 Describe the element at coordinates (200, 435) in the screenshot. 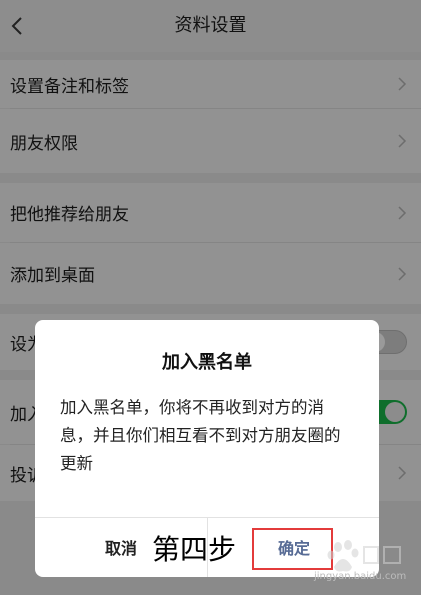

I see `dialog-message: 加入黑名单，你将不再收到对方的消息，并且你们相互看不到对方朋友圈的更新` at that location.